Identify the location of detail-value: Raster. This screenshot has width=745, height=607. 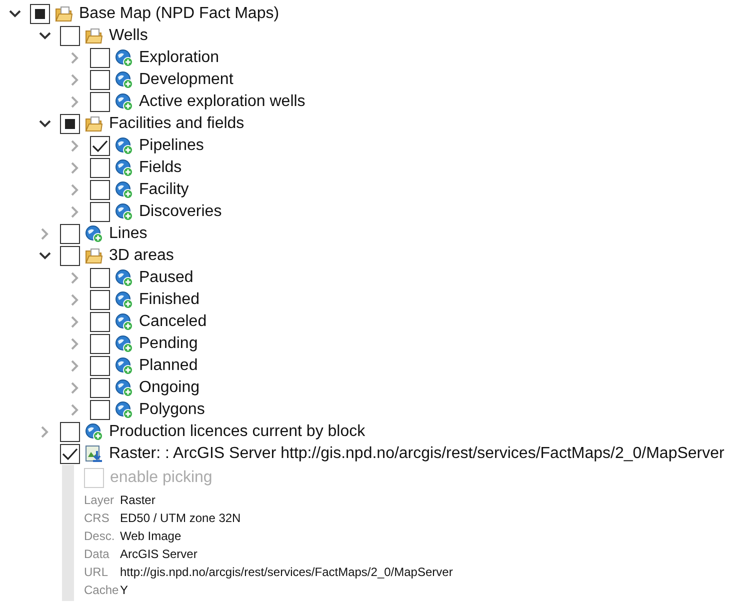
(138, 500).